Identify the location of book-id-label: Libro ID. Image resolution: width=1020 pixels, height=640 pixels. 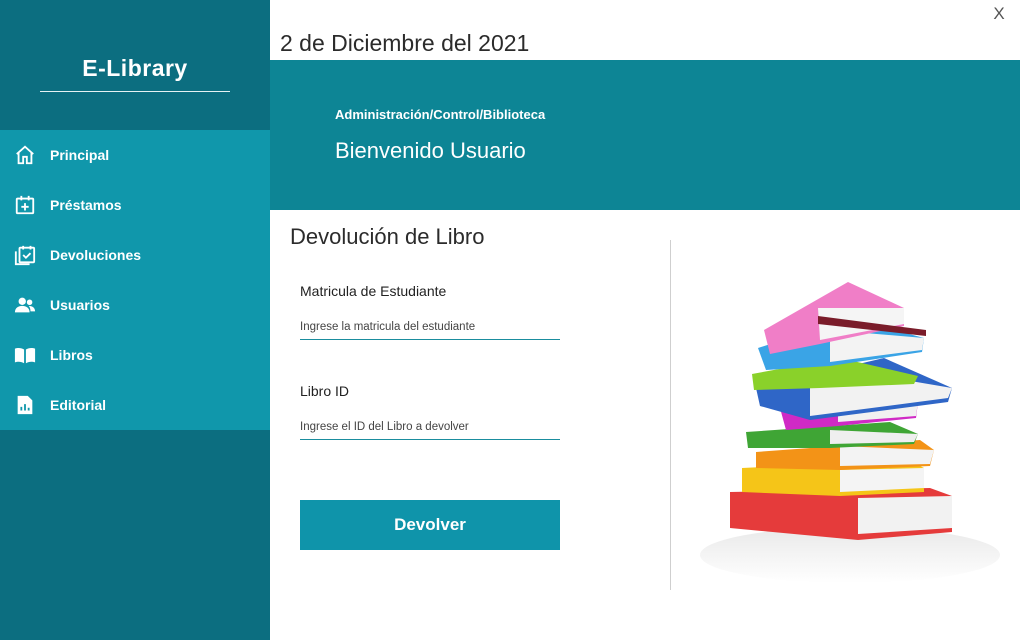
(325, 391).